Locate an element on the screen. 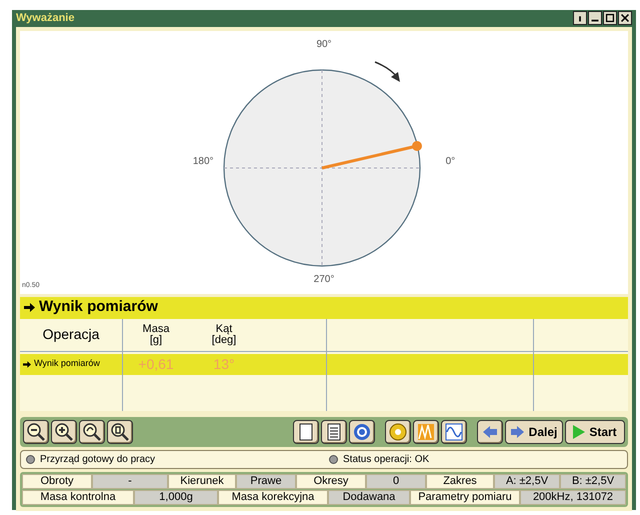  column-header: Operacja is located at coordinates (71, 334).